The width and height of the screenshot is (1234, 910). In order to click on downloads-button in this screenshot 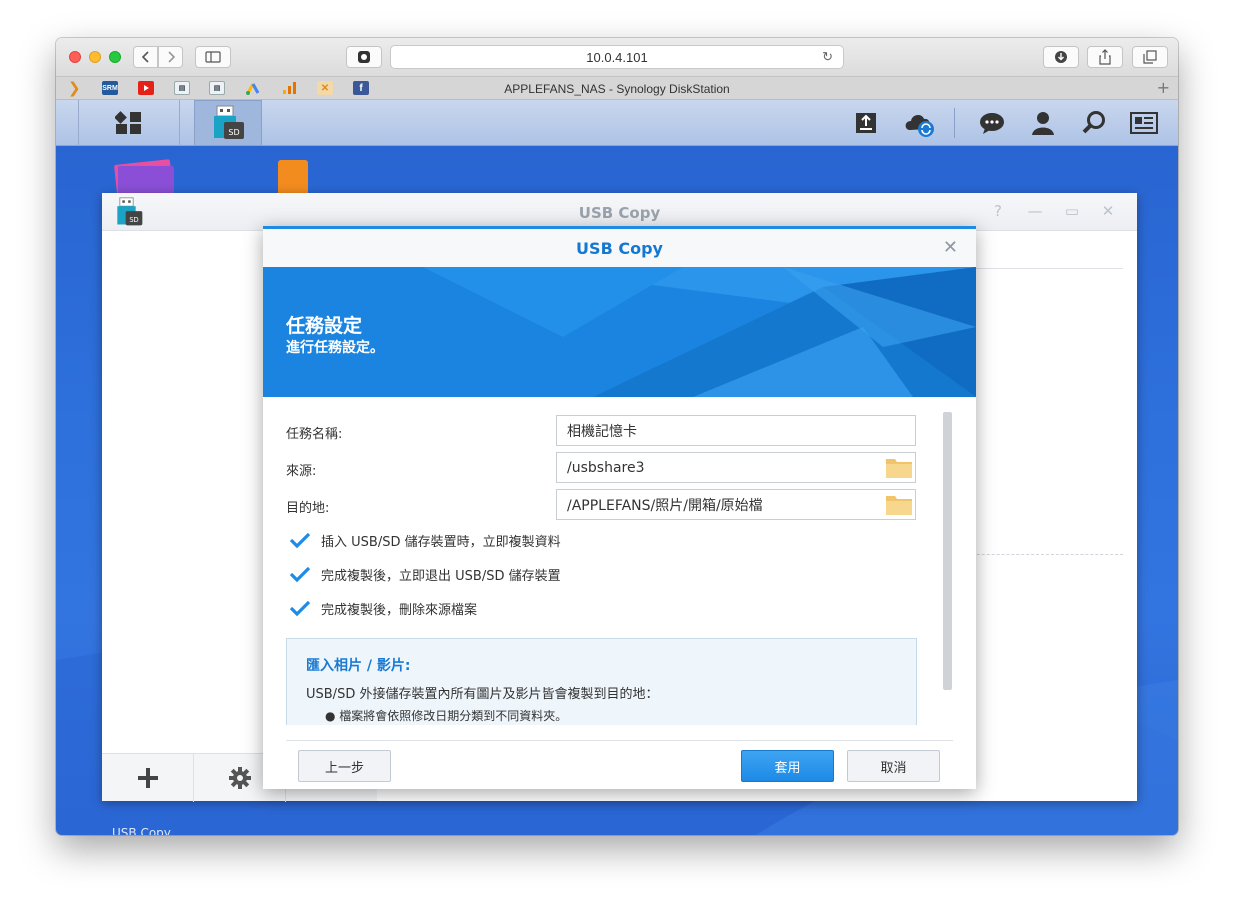, I will do `click(1061, 57)`.